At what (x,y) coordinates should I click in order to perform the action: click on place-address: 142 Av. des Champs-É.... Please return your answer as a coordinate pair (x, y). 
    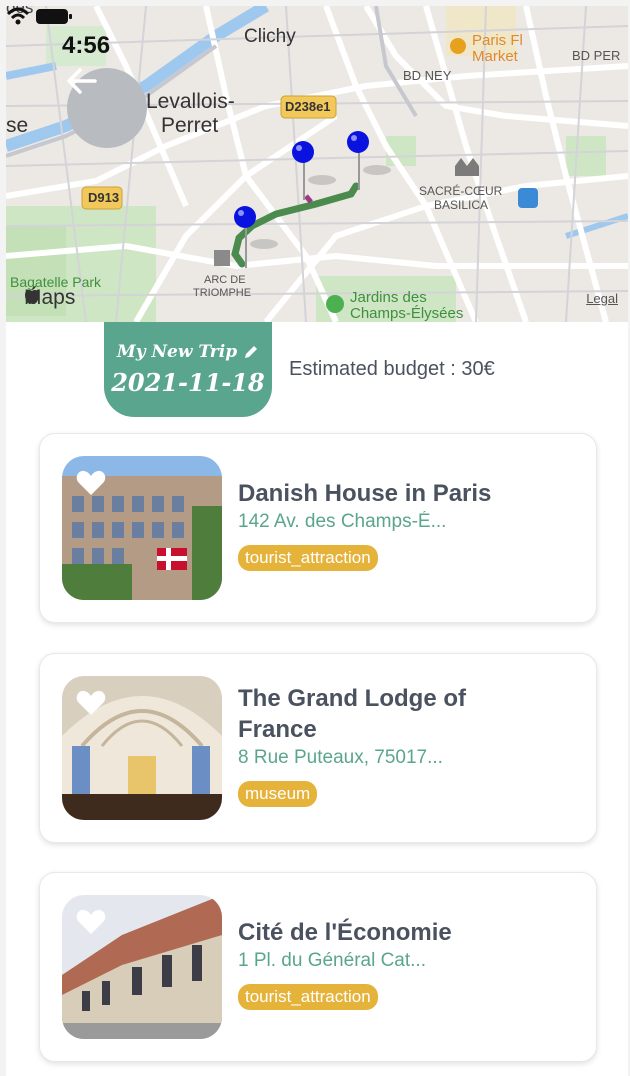
    Looking at the image, I should click on (342, 521).